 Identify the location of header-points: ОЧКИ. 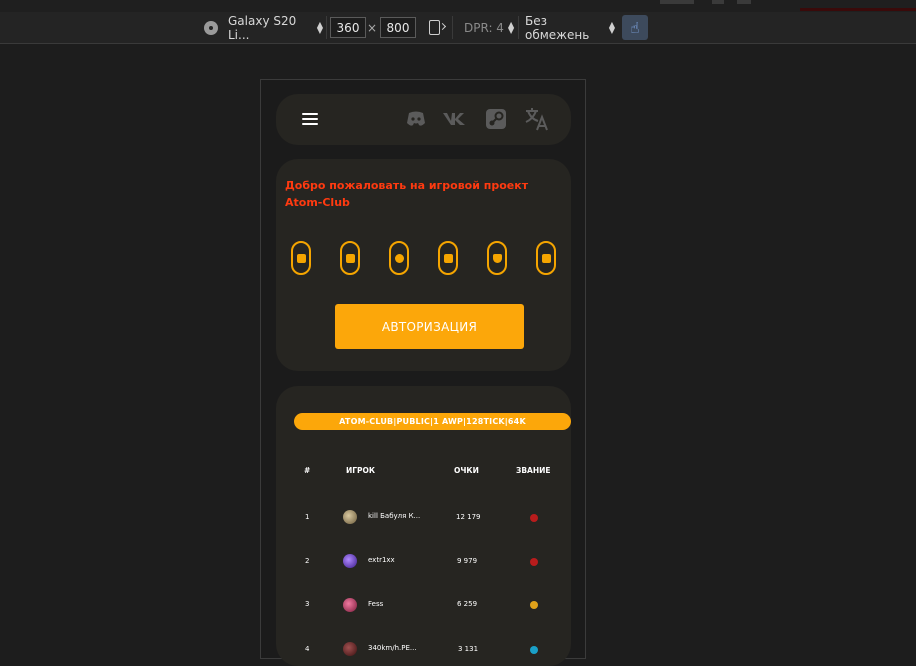
(466, 470).